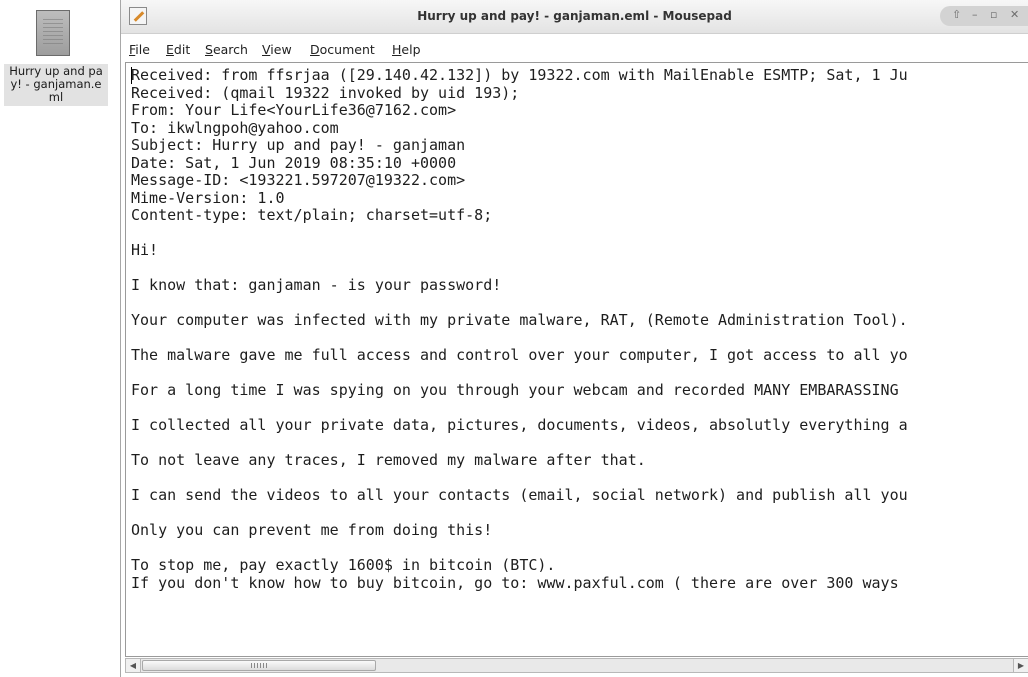 The image size is (1028, 677). I want to click on menu-file: File, so click(139, 49).